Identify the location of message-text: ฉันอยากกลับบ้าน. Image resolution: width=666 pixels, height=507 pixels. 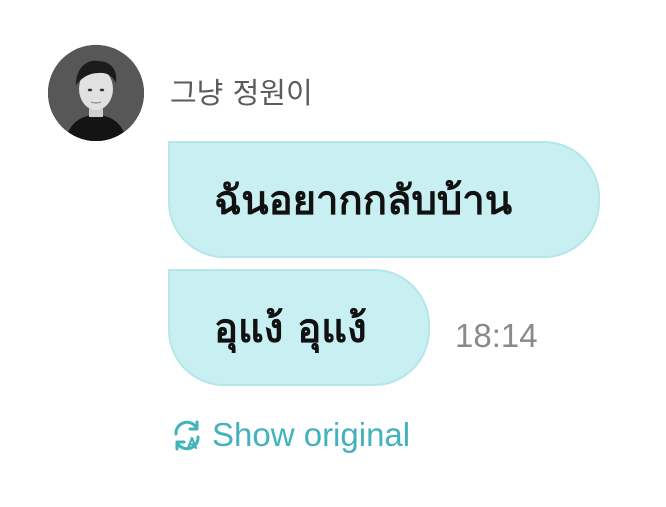
(363, 200).